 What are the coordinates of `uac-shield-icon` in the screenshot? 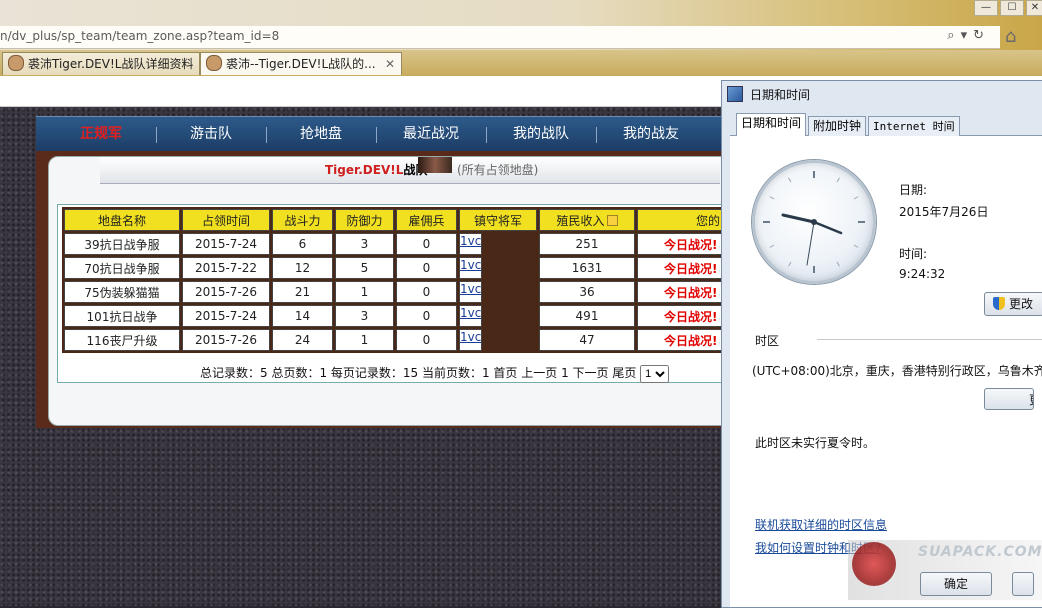 It's located at (999, 303).